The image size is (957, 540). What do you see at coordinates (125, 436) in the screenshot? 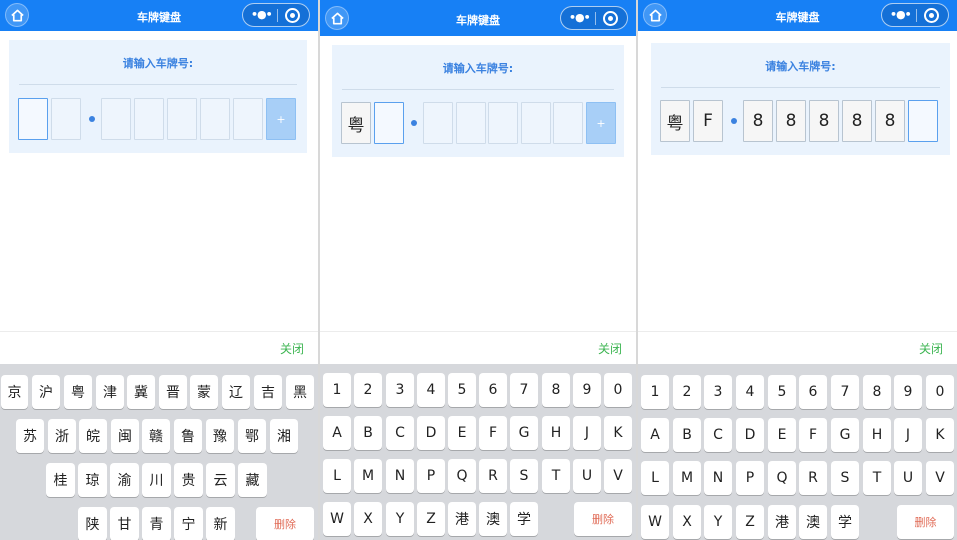
I see `key: 闽` at bounding box center [125, 436].